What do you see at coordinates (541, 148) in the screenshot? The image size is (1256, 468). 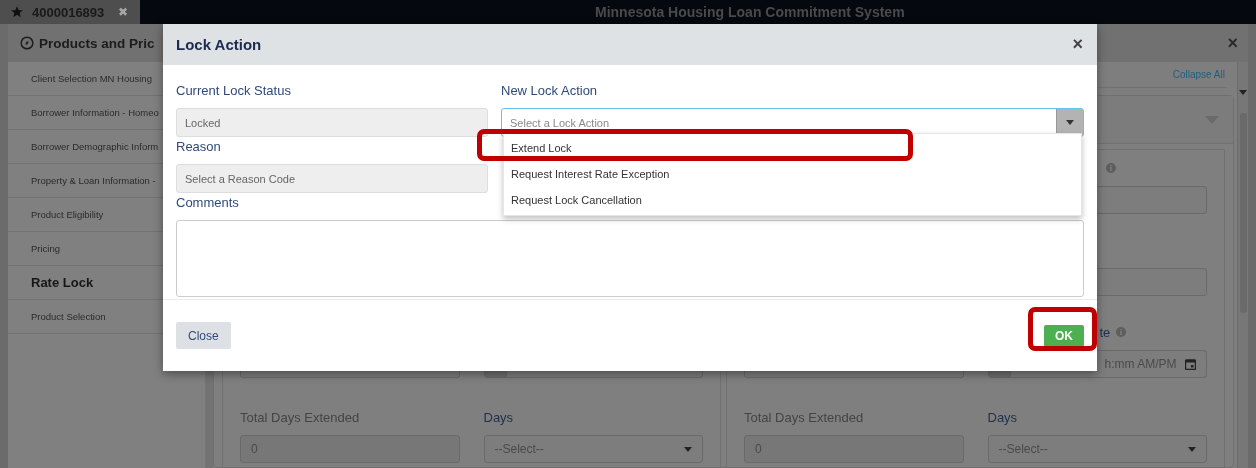 I see `dropdown-option: Extend Lock` at bounding box center [541, 148].